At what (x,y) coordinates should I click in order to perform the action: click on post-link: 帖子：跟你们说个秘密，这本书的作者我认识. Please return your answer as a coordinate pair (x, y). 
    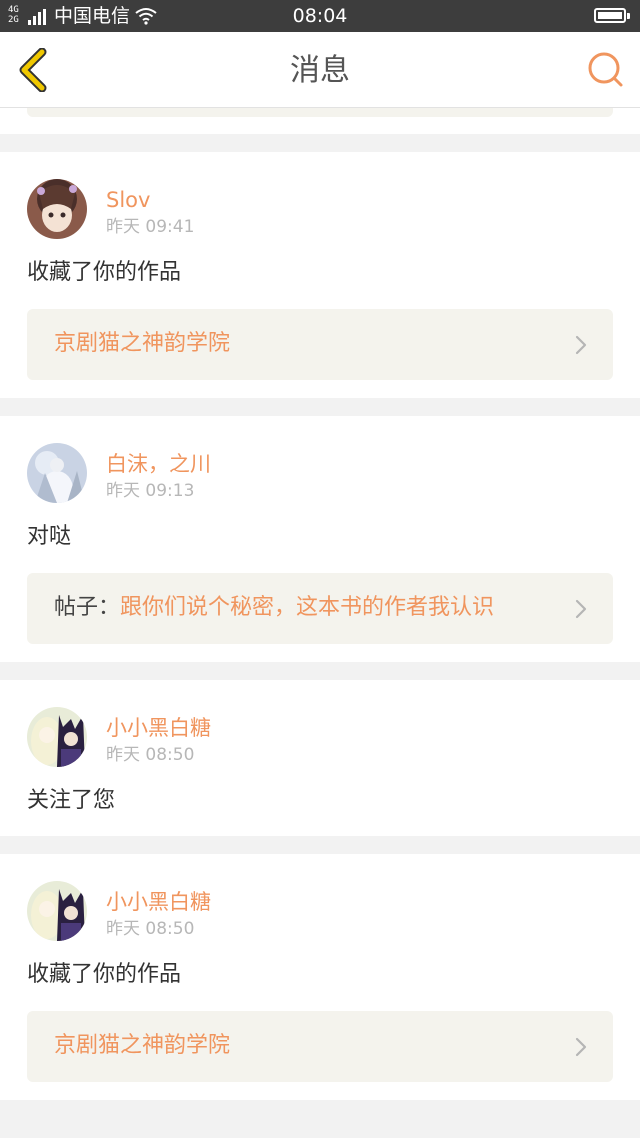
    Looking at the image, I should click on (320, 608).